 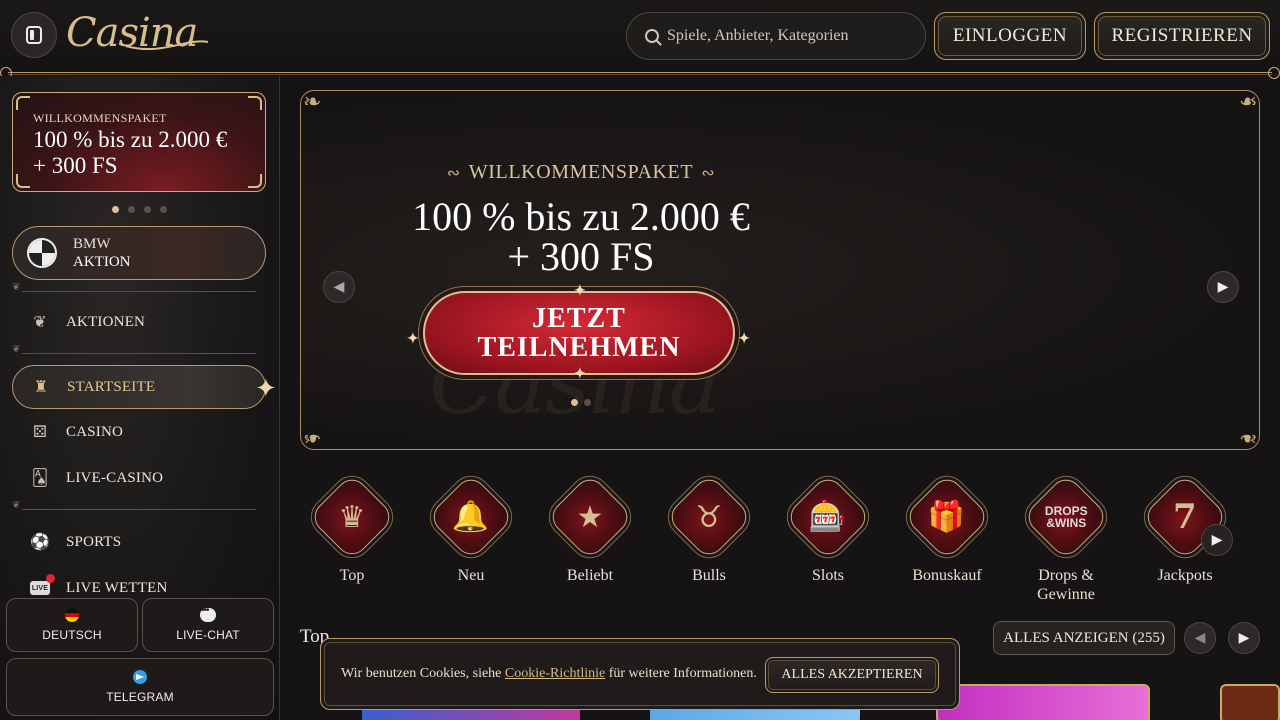 I want to click on games-next-button: ▶, so click(x=1244, y=638).